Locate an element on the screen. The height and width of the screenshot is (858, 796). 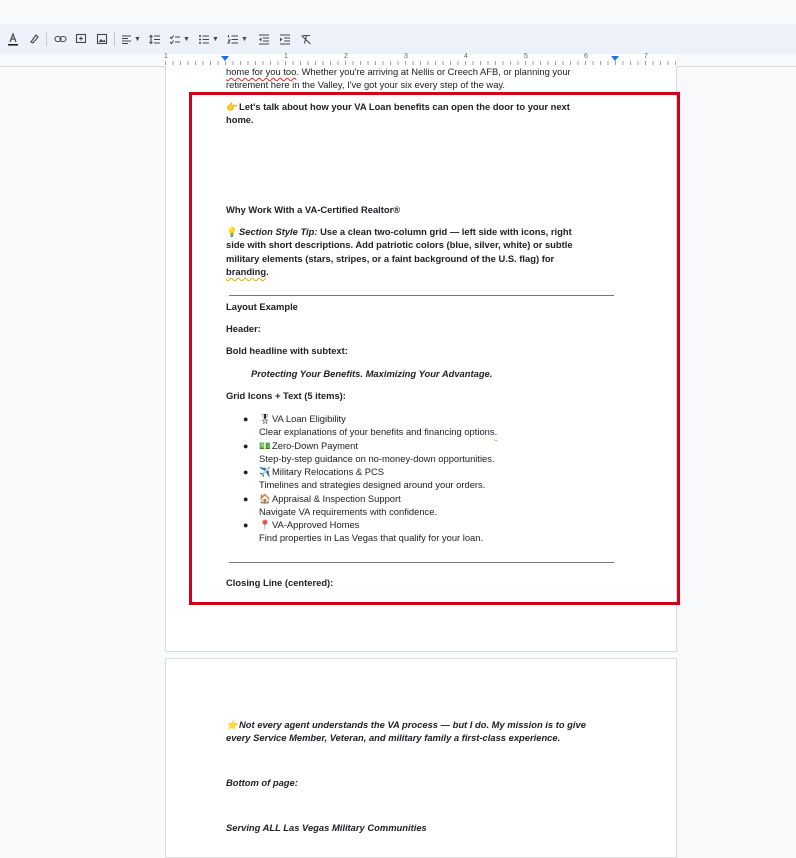
list-item-title: Zero-Down Payment is located at coordinates (315, 445).